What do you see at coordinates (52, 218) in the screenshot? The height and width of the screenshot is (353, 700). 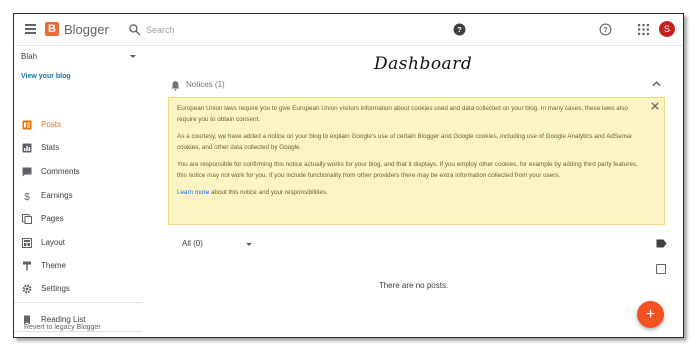 I see `sidebar-item-label: Pages` at bounding box center [52, 218].